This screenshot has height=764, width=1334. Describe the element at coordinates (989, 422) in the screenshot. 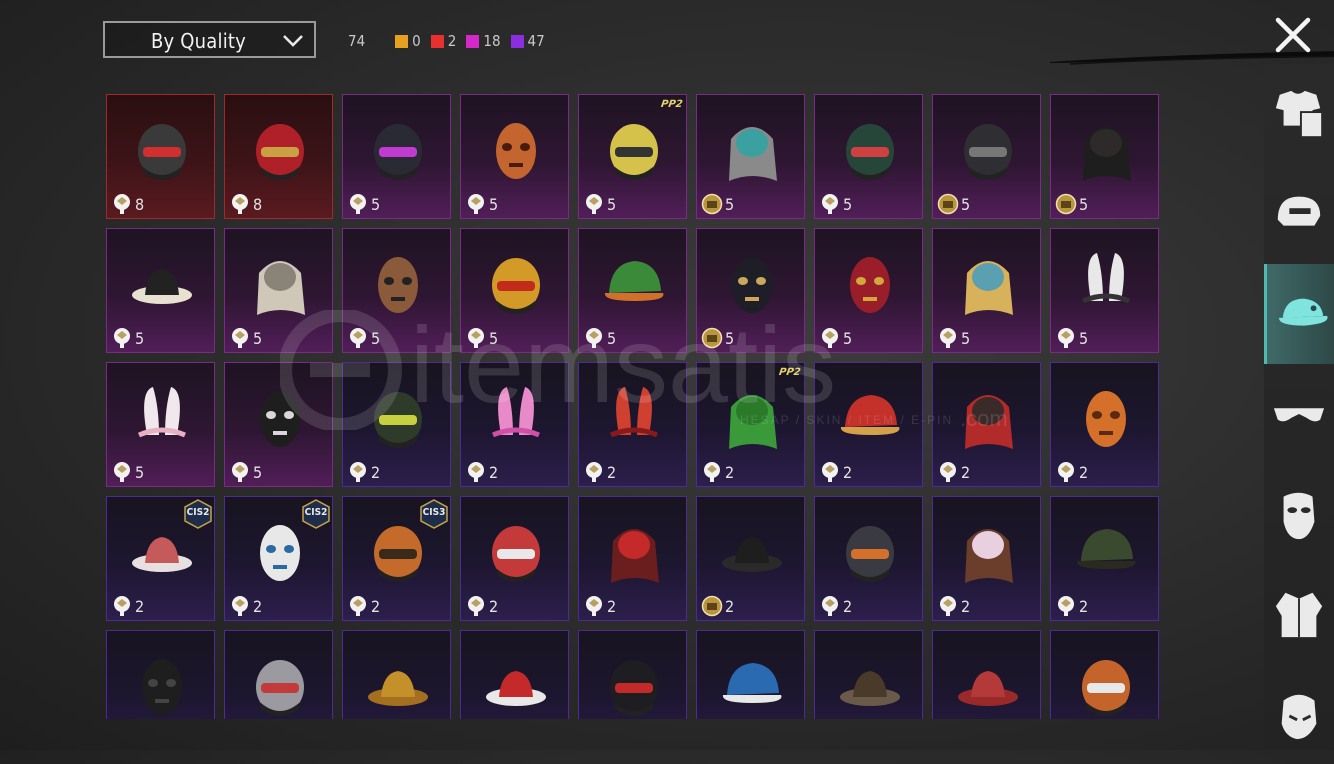

I see `red-hair-hood-icon` at that location.